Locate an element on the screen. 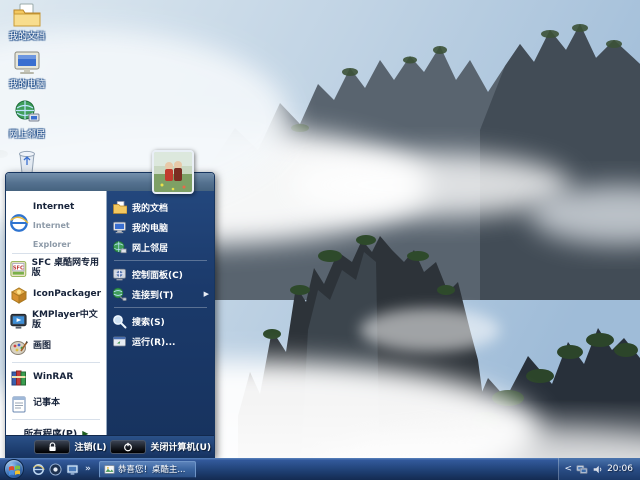 The width and height of the screenshot is (640, 480). menu-item-my-computer: 我的电脑 is located at coordinates (160, 227).